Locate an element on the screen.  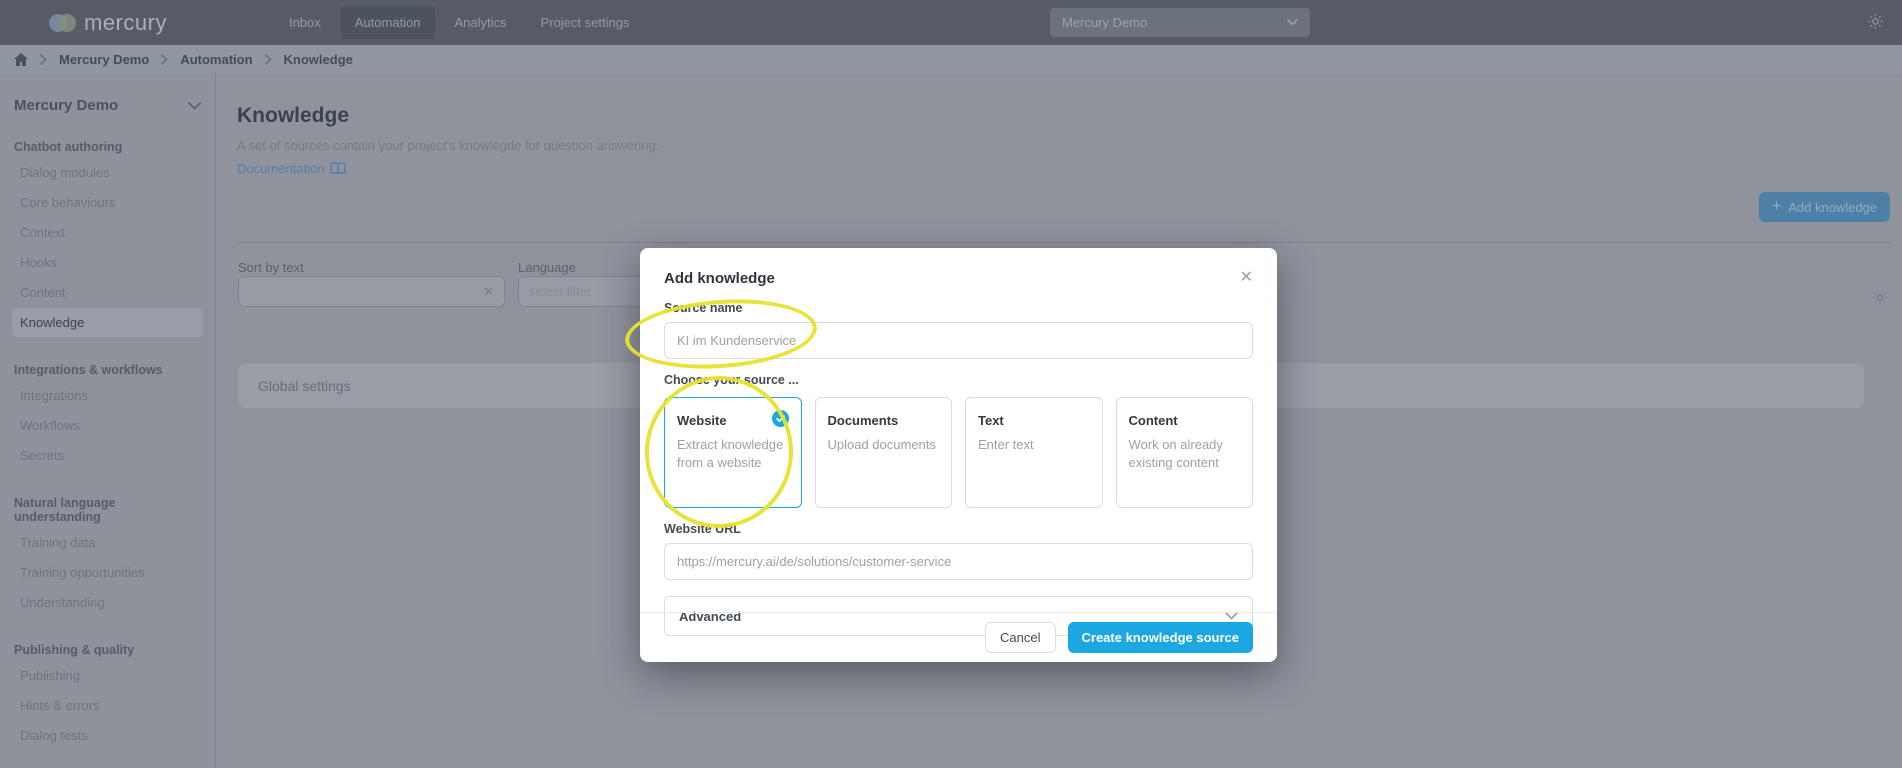
source-card-description: Work on already existing content is located at coordinates (1175, 453).